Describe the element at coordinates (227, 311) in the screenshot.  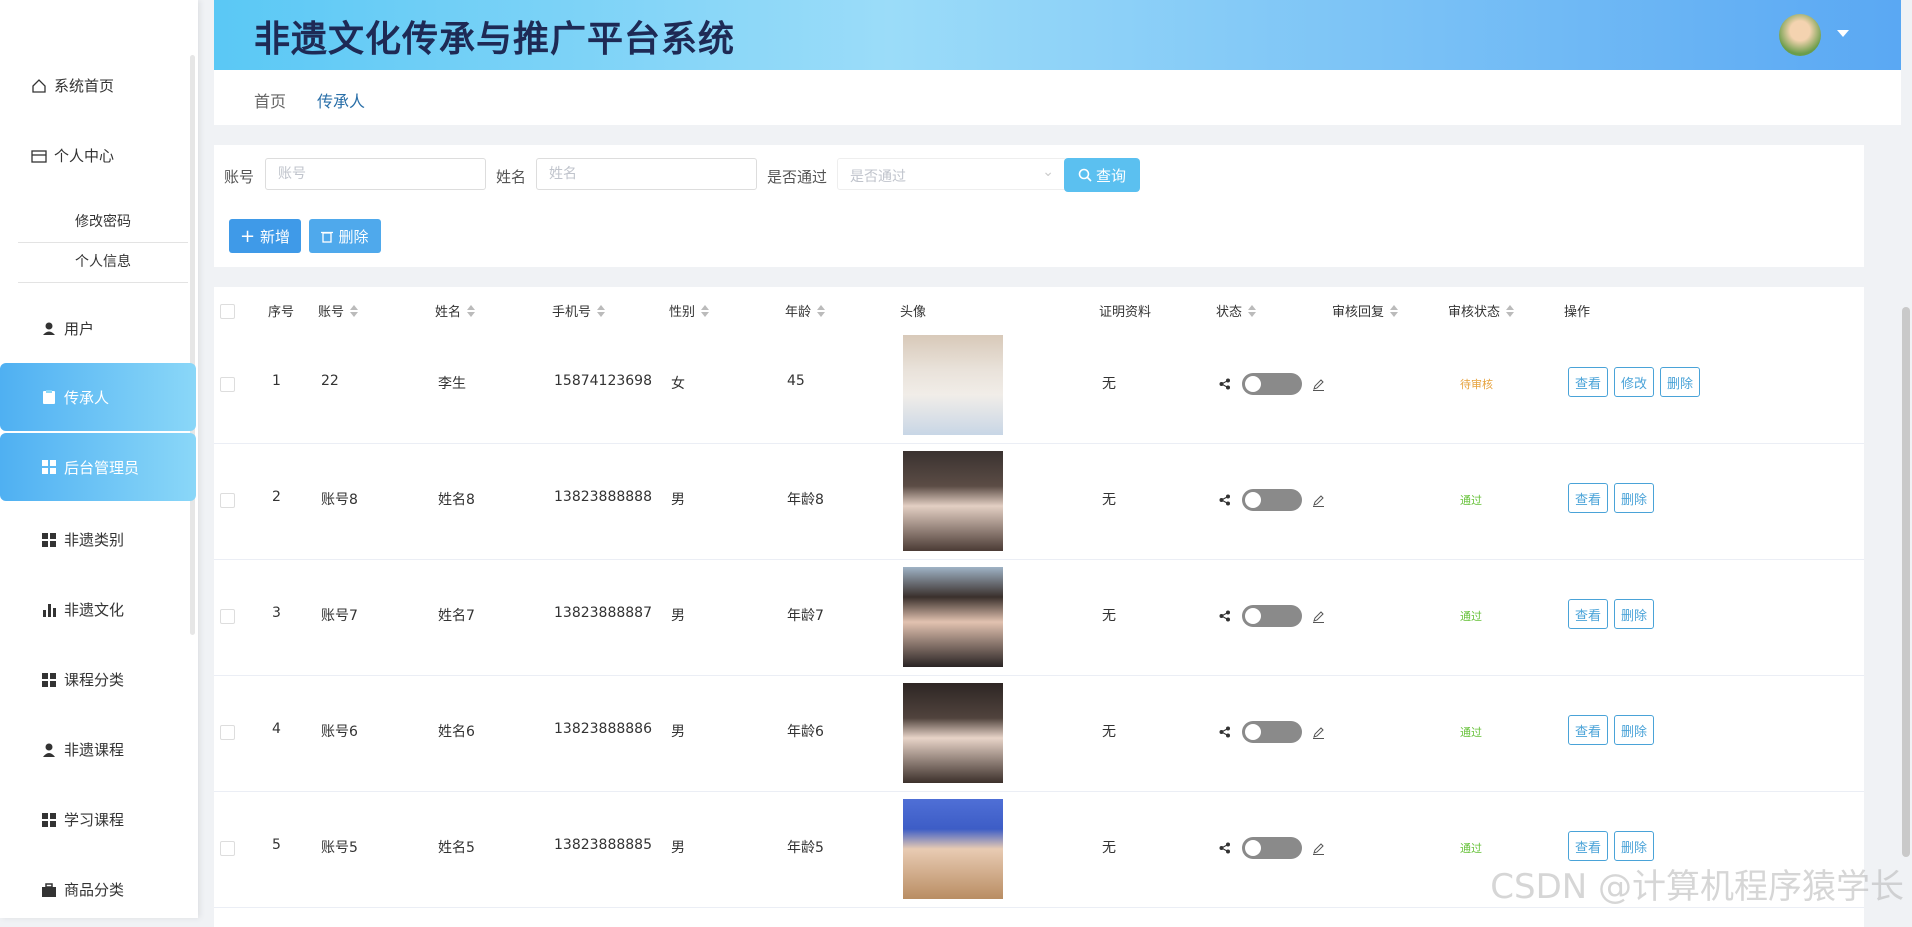
I see `select-all-checkbox` at that location.